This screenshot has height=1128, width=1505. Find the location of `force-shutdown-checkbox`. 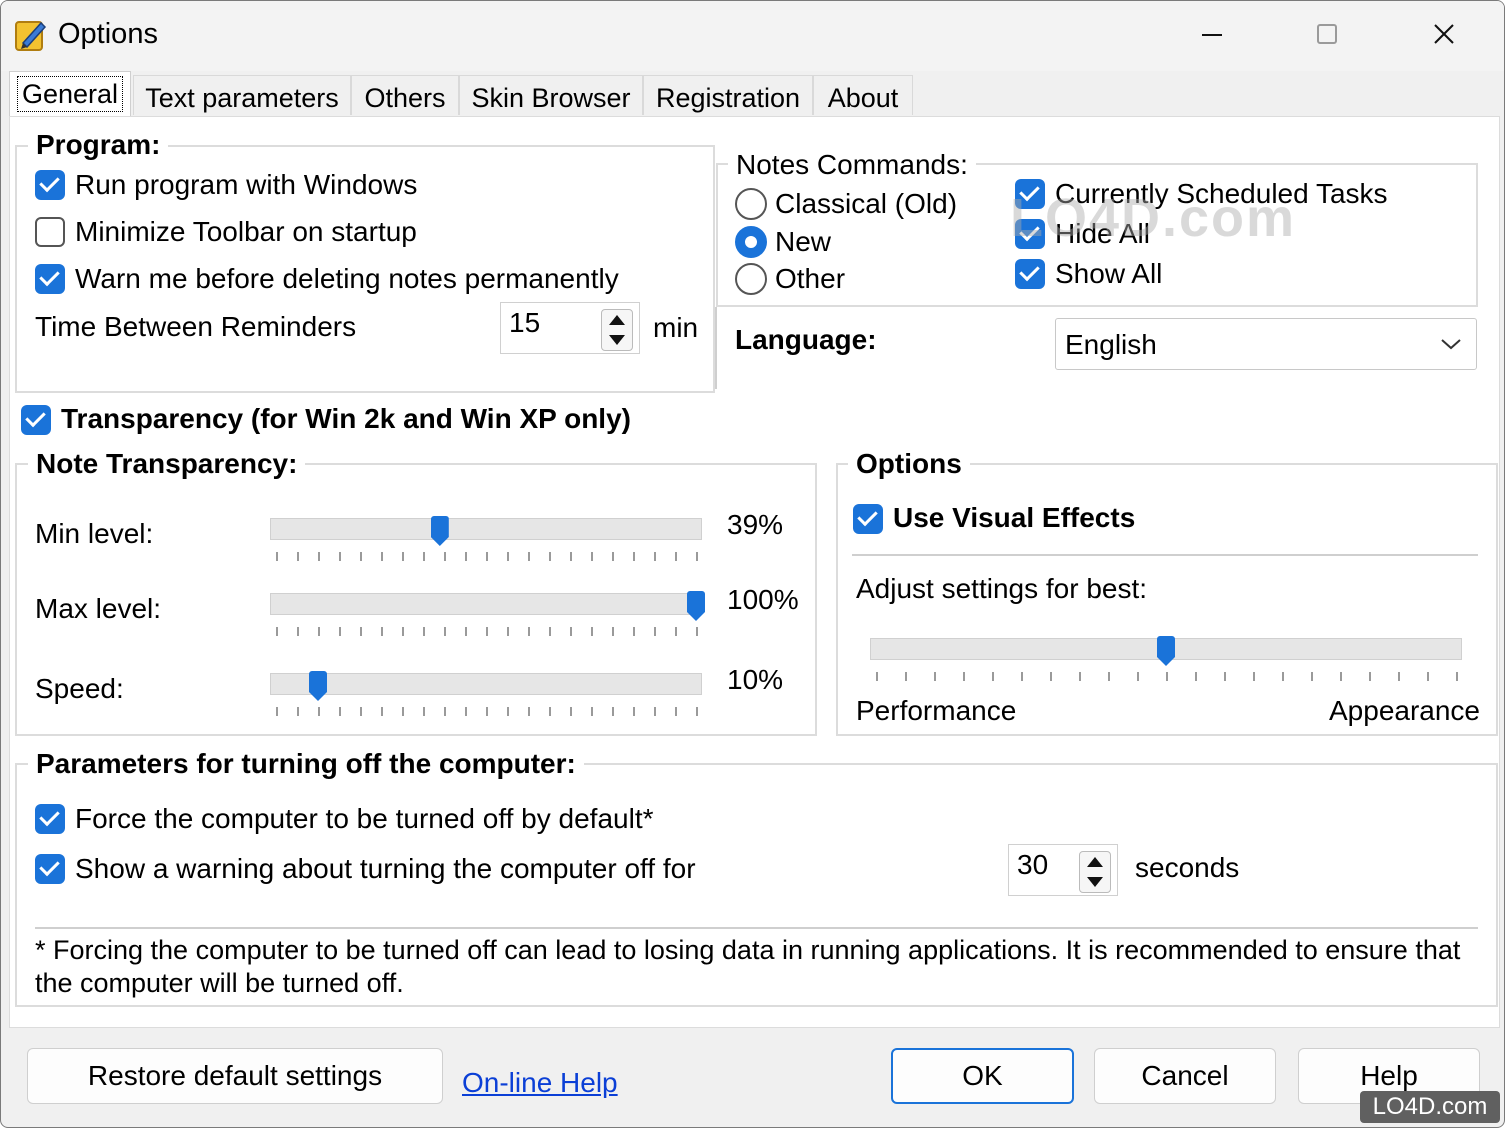

force-shutdown-checkbox is located at coordinates (50, 819).